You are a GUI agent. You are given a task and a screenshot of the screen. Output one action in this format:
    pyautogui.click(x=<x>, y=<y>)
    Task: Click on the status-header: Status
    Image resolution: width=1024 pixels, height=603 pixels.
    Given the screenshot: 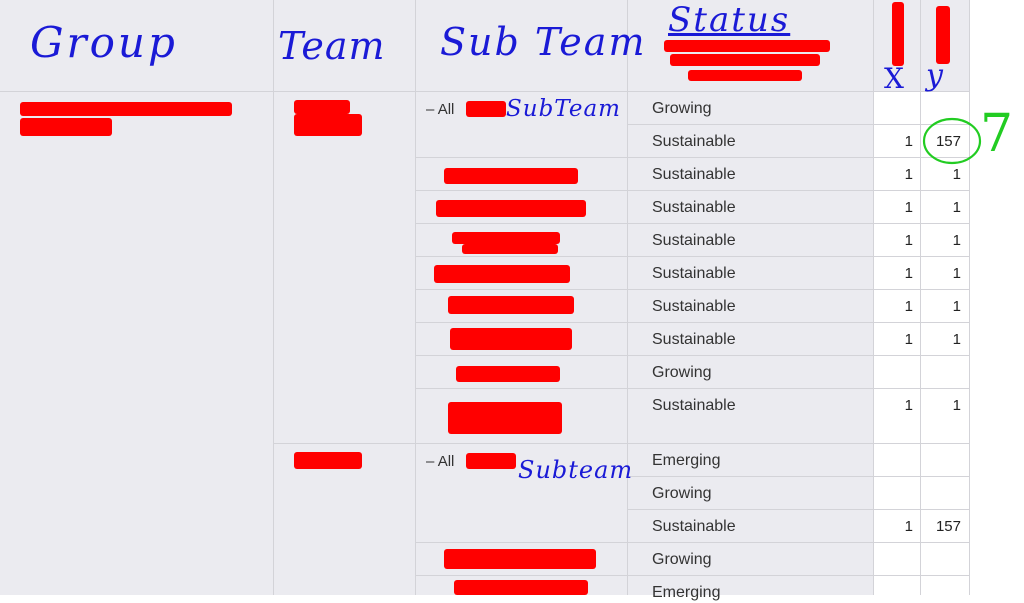 What is the action you would take?
    pyautogui.click(x=729, y=20)
    